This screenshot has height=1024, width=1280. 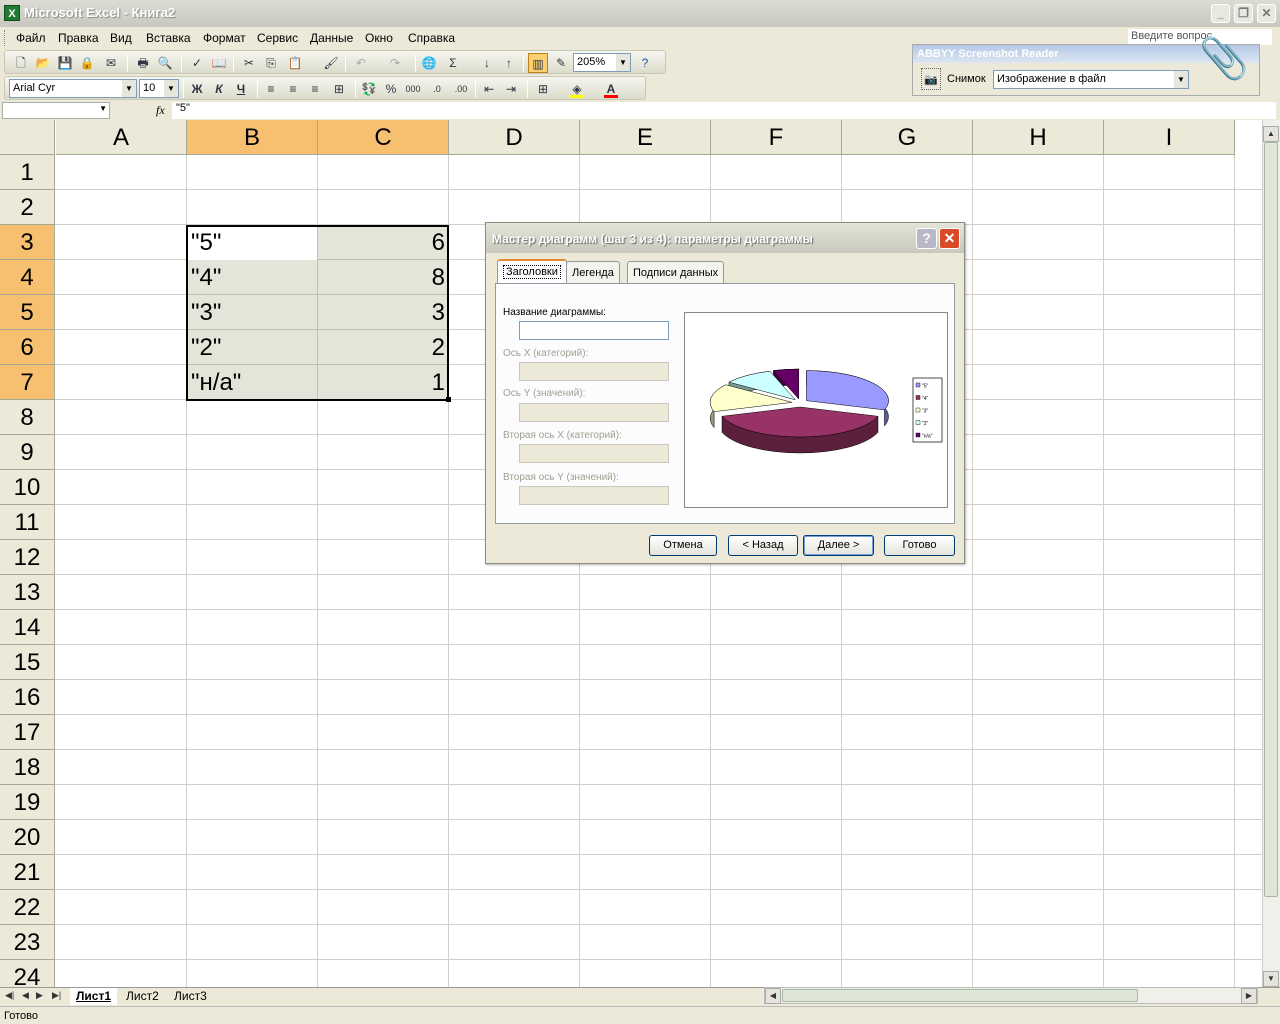 What do you see at coordinates (1038, 137) in the screenshot?
I see `column-header-h: H` at bounding box center [1038, 137].